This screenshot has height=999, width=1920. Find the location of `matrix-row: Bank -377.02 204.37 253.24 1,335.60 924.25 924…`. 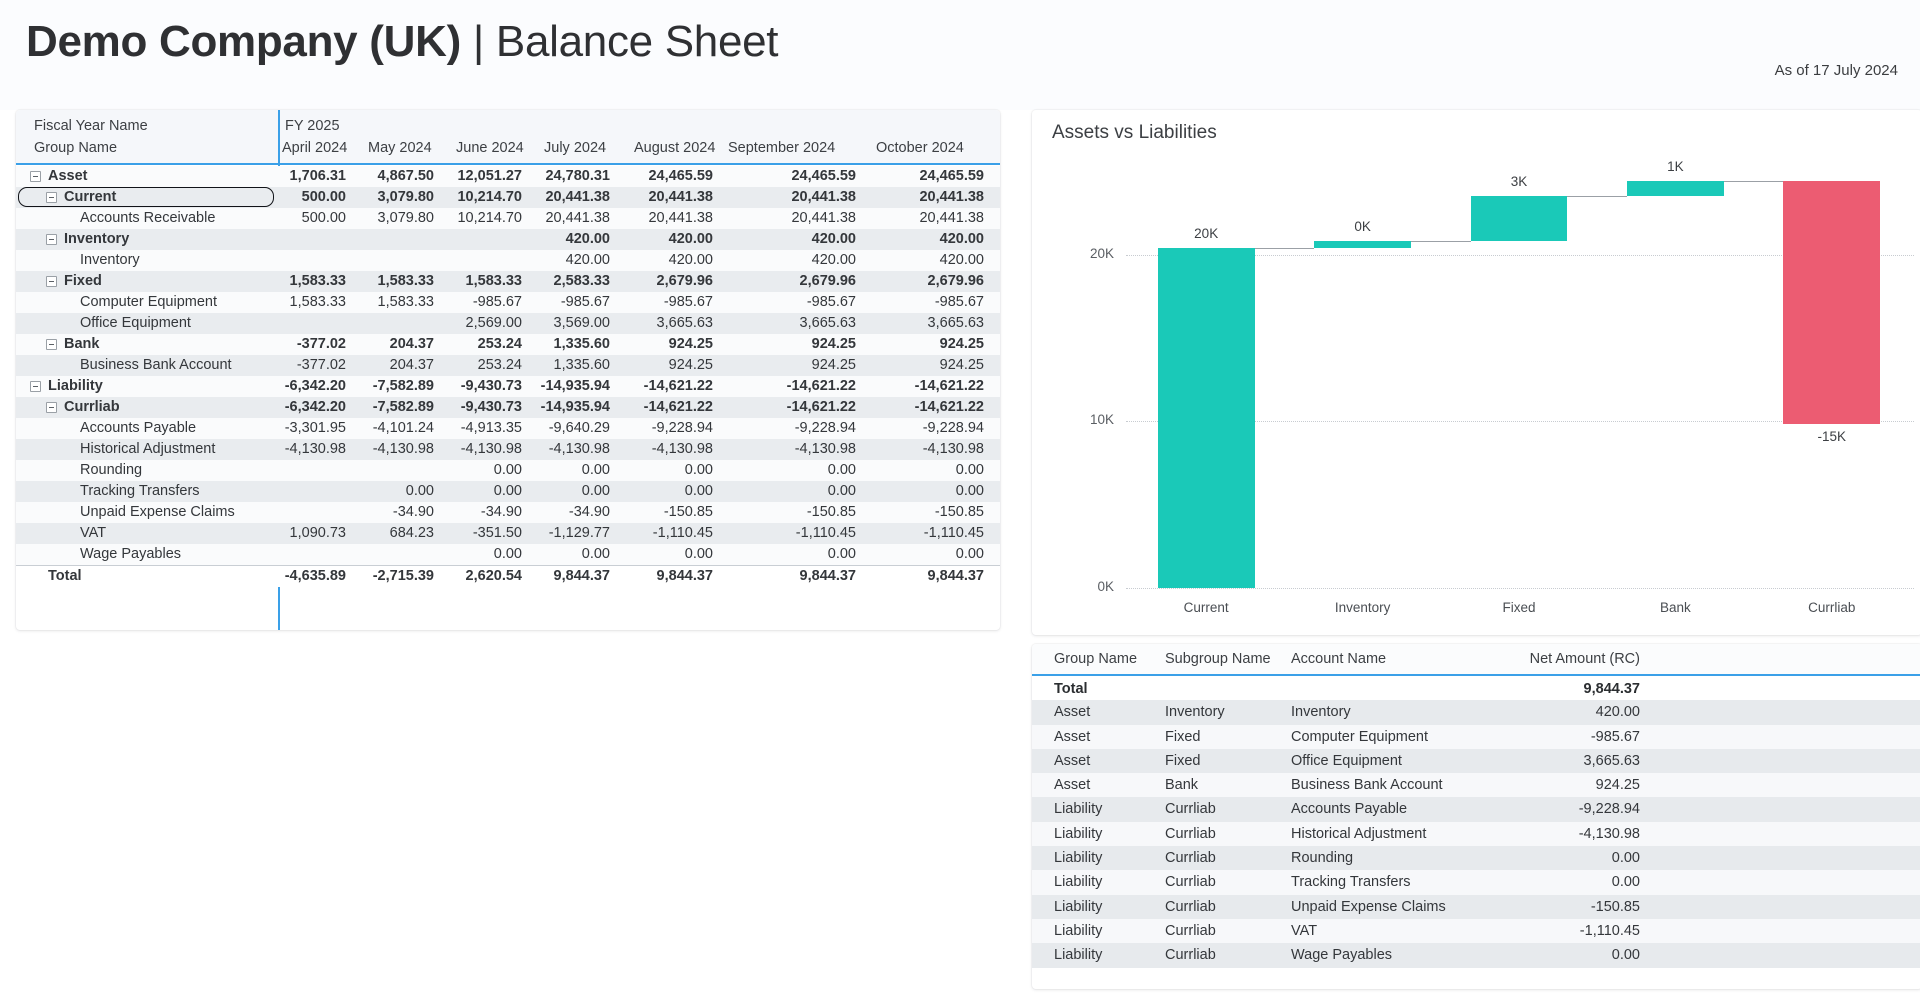

matrix-row: Bank -377.02 204.37 253.24 1,335.60 924.25 924… is located at coordinates (508, 344).